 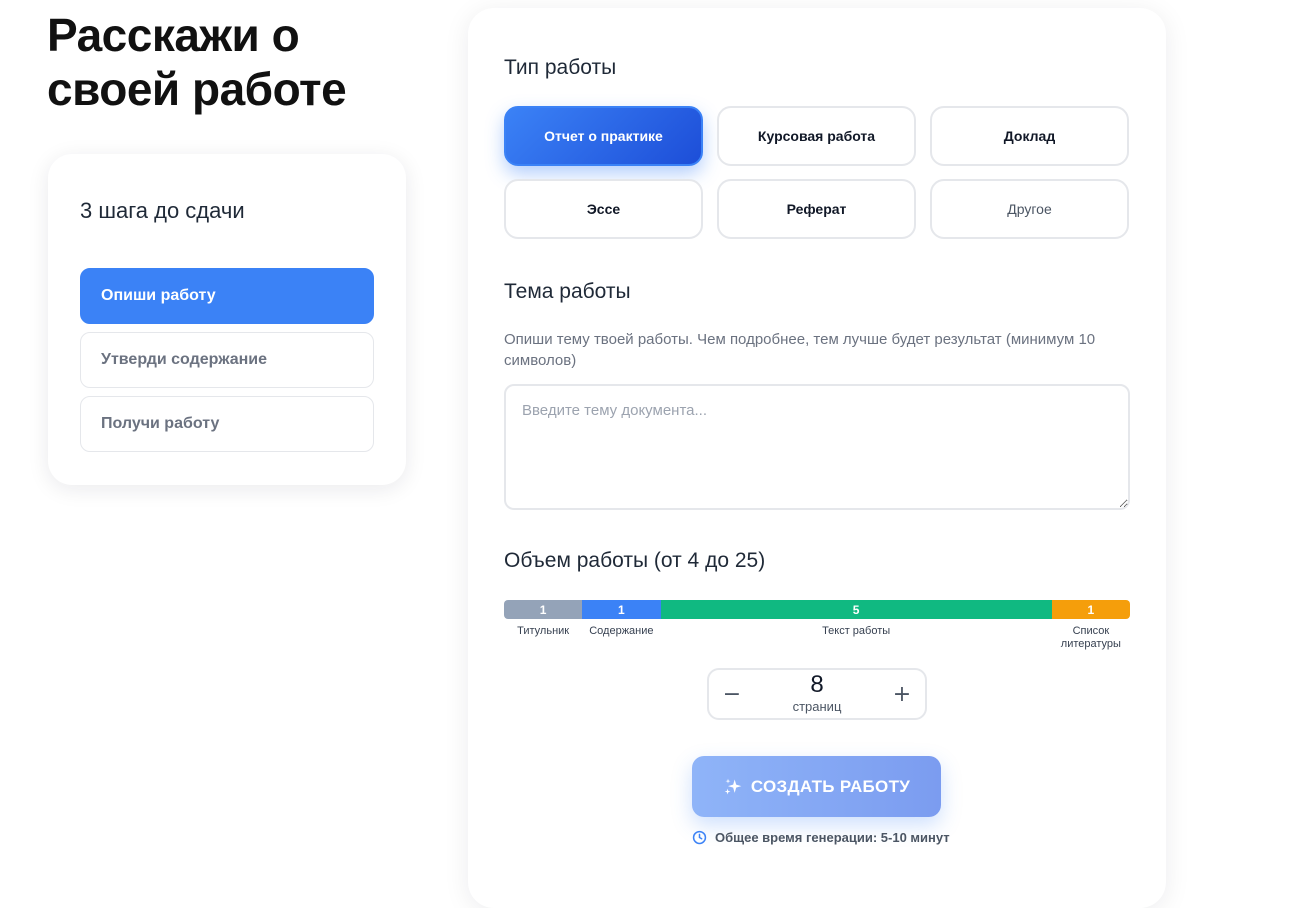 I want to click on step-approve-contents: Утверди содержание, so click(x=227, y=360).